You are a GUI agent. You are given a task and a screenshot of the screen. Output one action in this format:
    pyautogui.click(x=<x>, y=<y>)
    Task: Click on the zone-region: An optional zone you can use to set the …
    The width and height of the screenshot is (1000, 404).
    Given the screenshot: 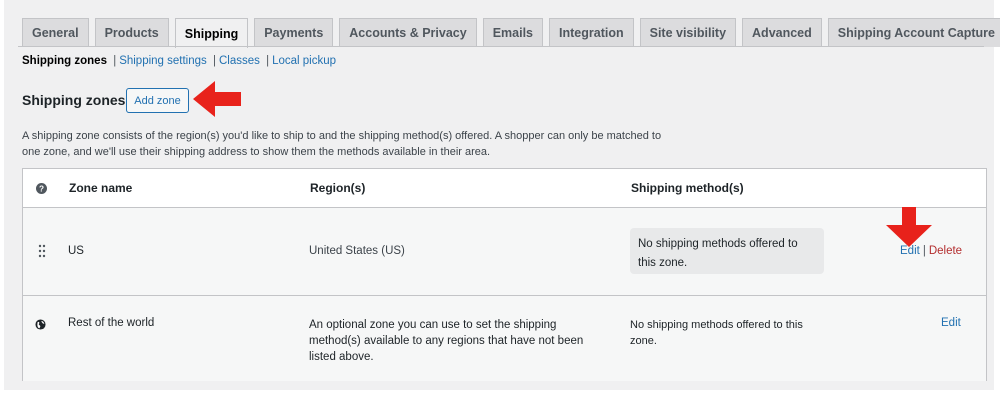 What is the action you would take?
    pyautogui.click(x=446, y=341)
    